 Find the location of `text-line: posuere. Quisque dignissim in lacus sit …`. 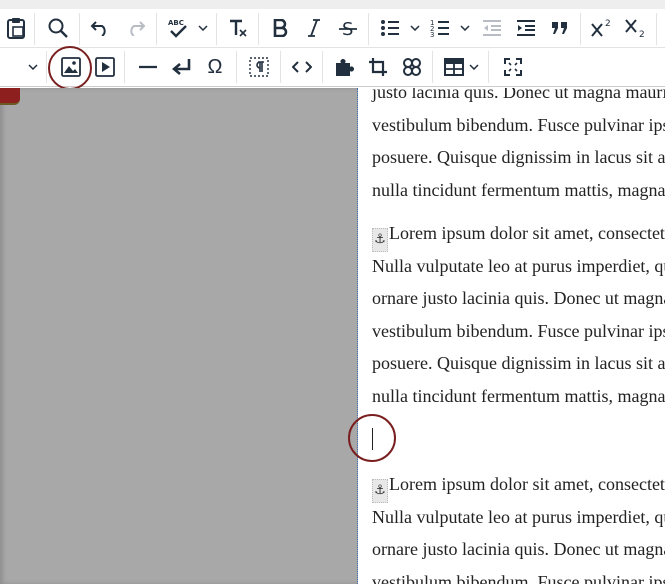

text-line: posuere. Quisque dignissim in lacus sit … is located at coordinates (518, 157).